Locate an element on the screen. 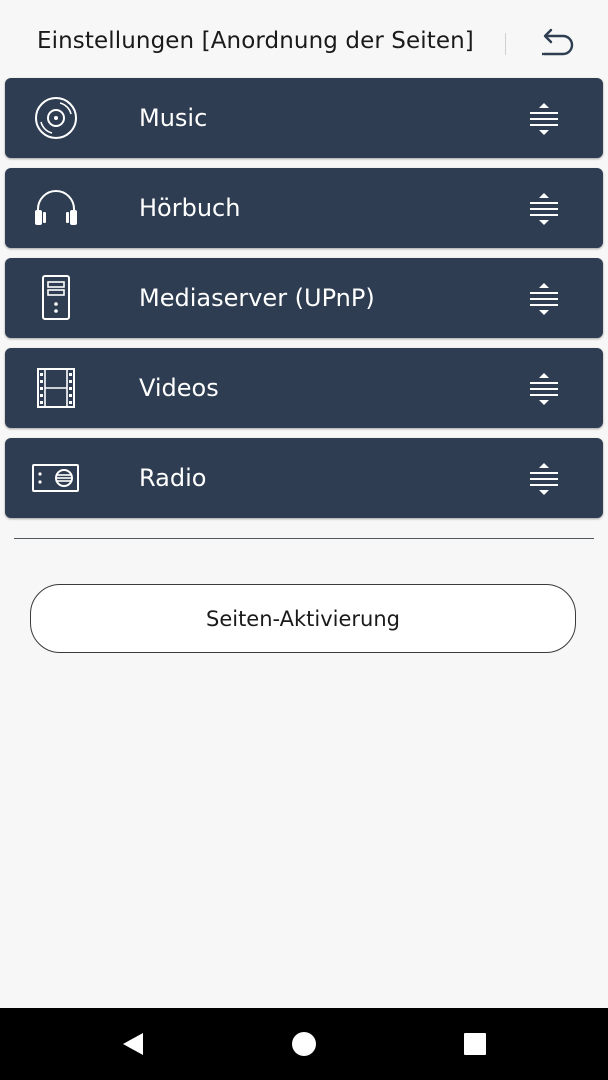 The height and width of the screenshot is (1080, 608). android-navigation-bar is located at coordinates (304, 1044).